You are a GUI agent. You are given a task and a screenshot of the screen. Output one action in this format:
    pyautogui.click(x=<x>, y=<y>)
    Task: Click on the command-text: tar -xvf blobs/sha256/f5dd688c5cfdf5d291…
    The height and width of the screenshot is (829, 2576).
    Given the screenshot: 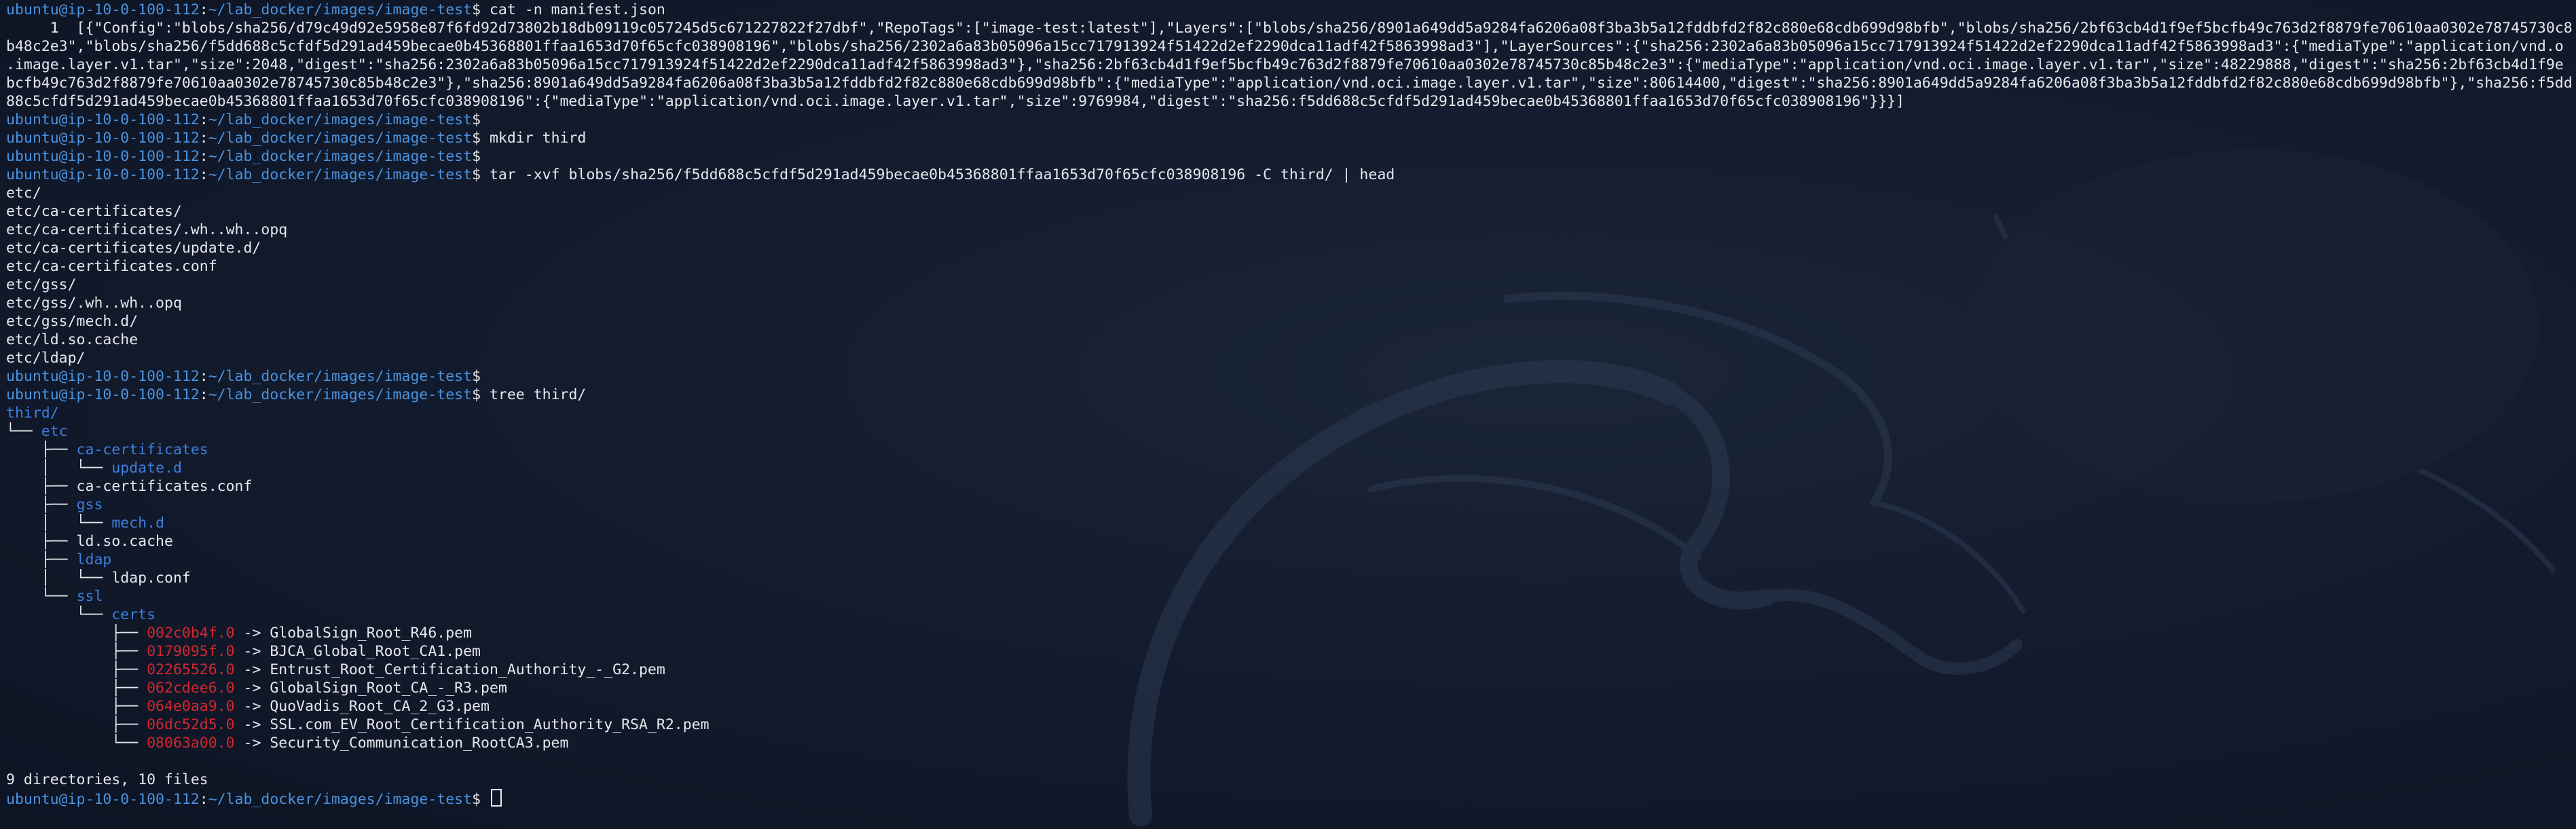 What is the action you would take?
    pyautogui.click(x=942, y=174)
    